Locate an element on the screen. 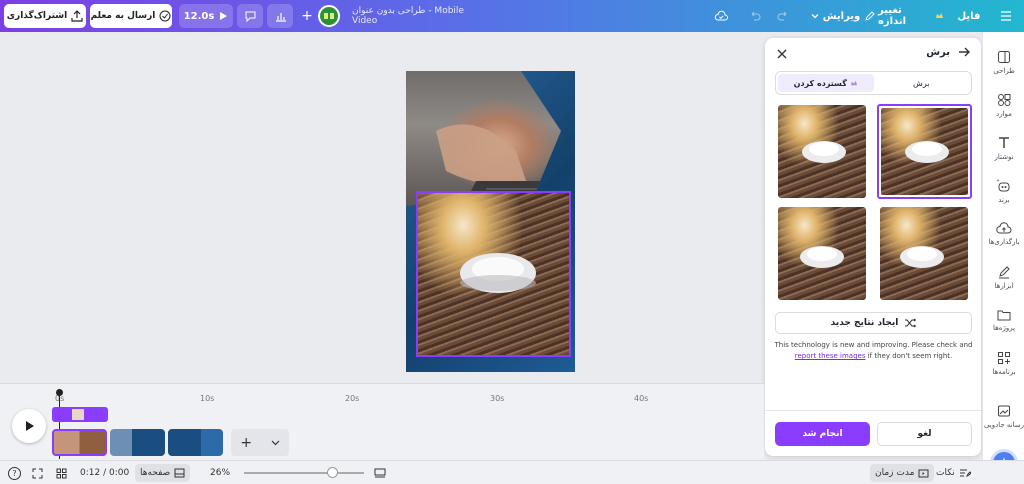 The image size is (1024, 484). send-to-teacher-button: ارسال به معلم is located at coordinates (131, 16).